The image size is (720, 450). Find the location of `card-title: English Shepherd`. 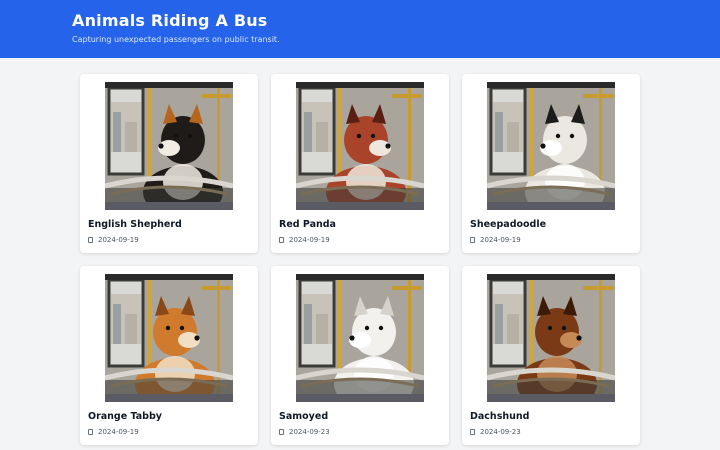

card-title: English Shepherd is located at coordinates (135, 224).